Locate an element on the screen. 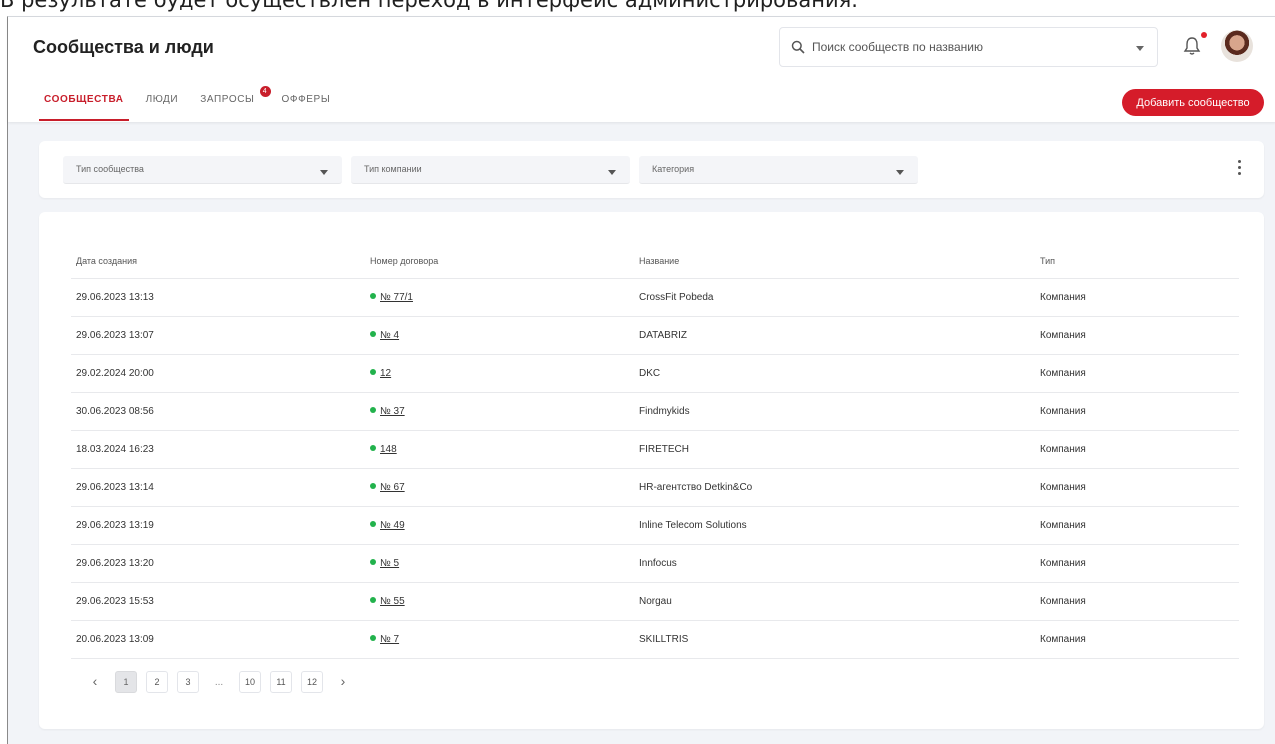 The image size is (1275, 744). section-tabs: СООБЩЕСТВА ЛЮДИ ЗАПРОСЫ 4 ОФФЕРЫ is located at coordinates (187, 103).